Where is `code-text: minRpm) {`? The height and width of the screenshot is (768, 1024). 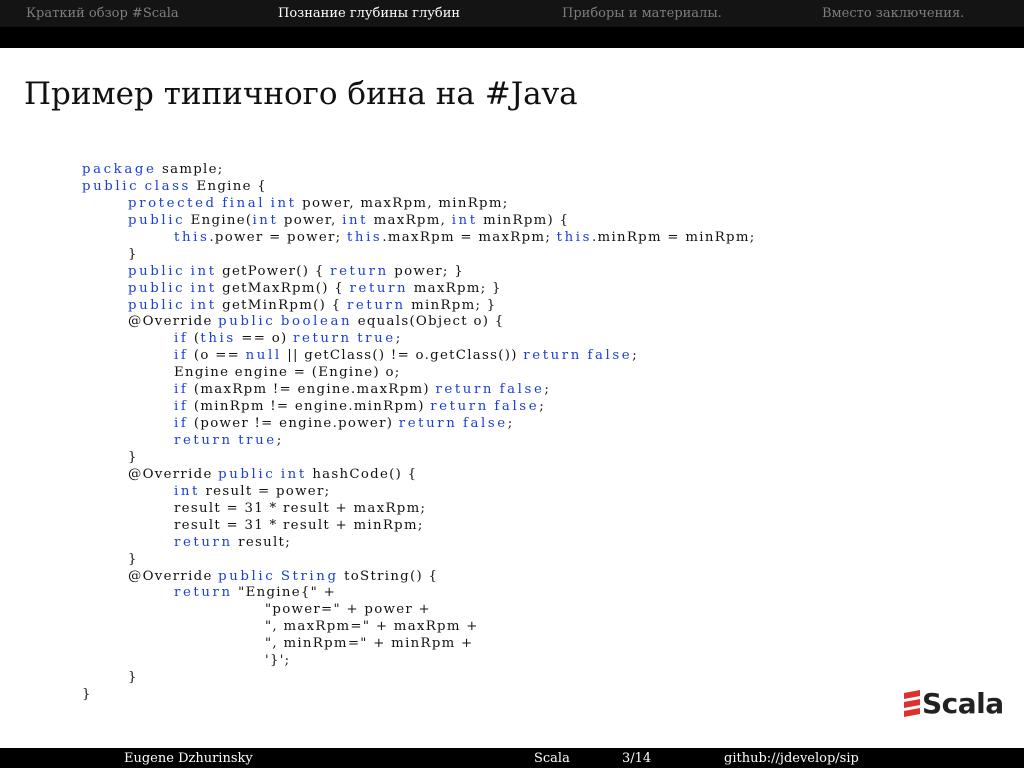
code-text: minRpm) { is located at coordinates (523, 220).